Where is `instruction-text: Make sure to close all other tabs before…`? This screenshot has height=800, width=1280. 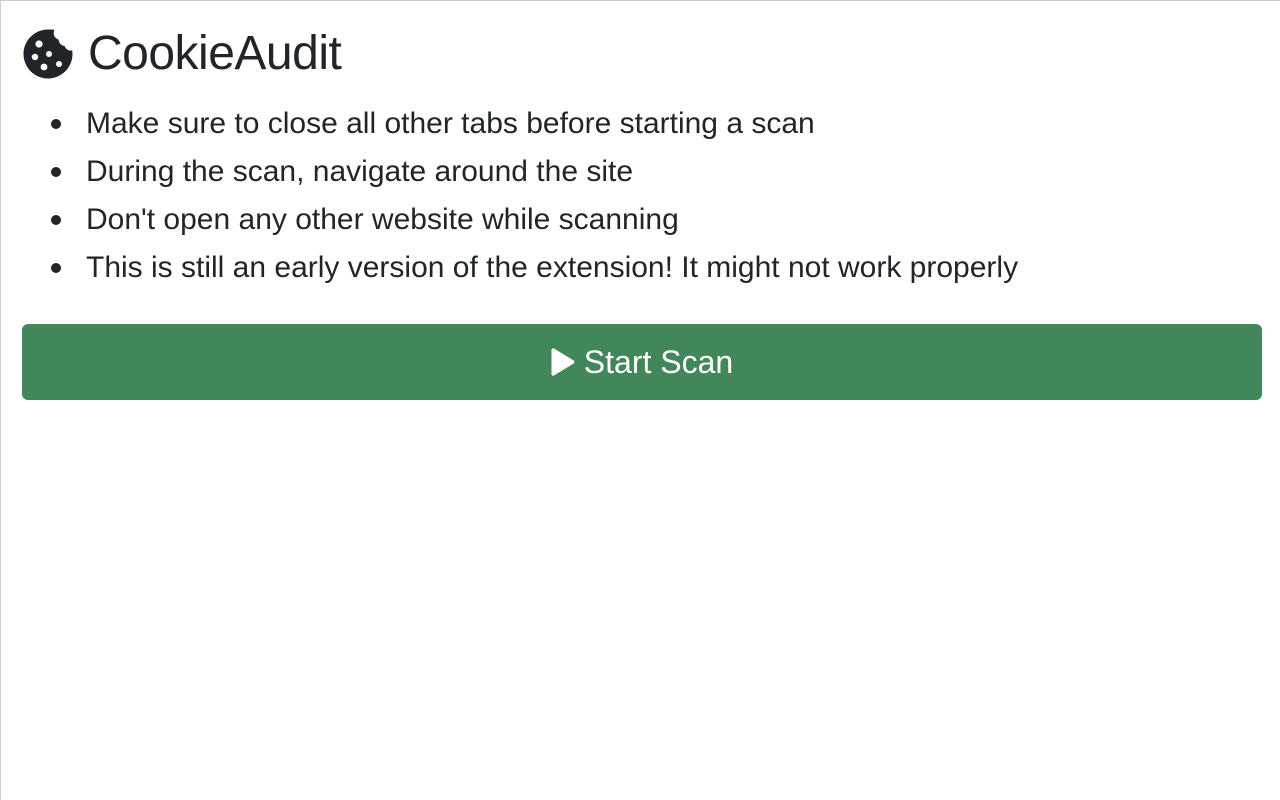 instruction-text: Make sure to close all other tabs before… is located at coordinates (450, 123).